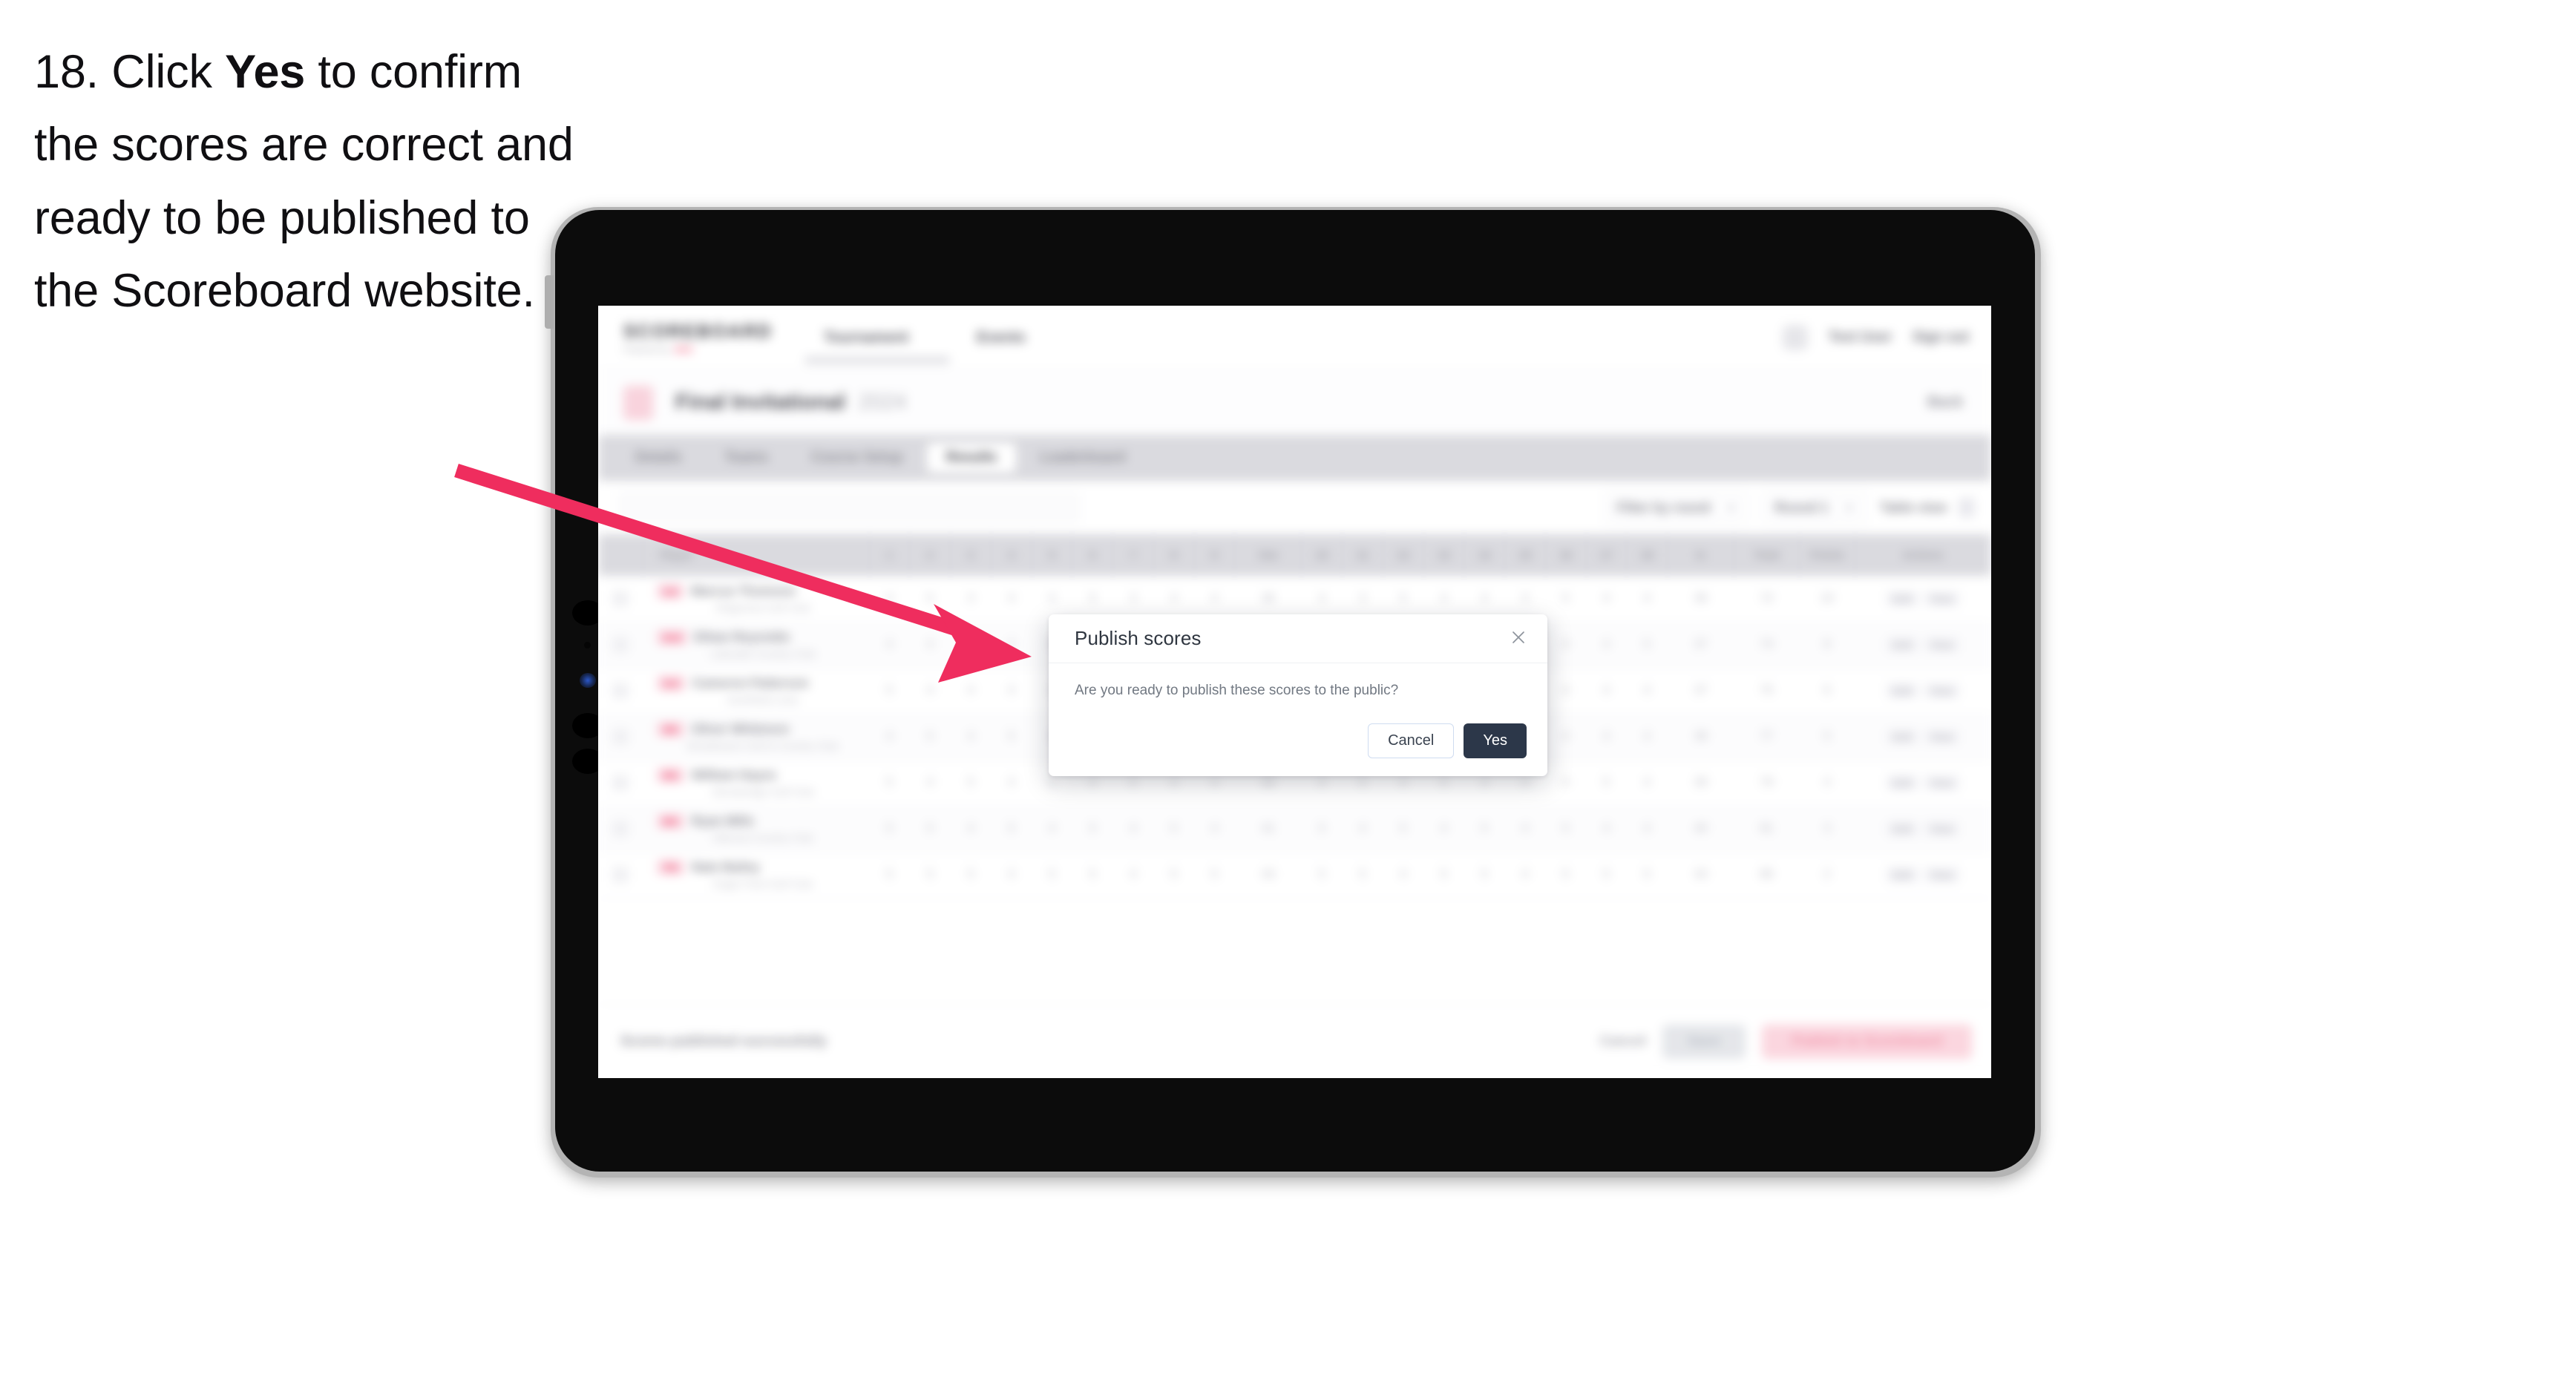  What do you see at coordinates (1002, 337) in the screenshot?
I see `nav-events: Events` at bounding box center [1002, 337].